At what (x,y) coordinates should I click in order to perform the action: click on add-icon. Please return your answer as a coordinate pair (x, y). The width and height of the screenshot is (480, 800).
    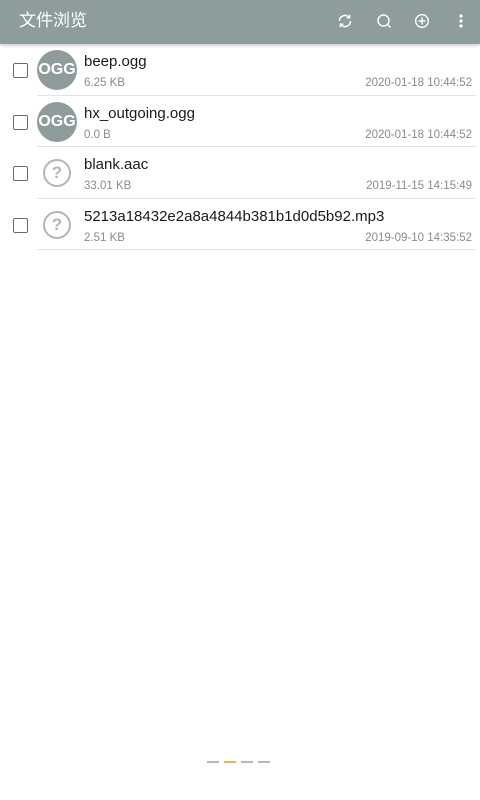
    Looking at the image, I should click on (422, 21).